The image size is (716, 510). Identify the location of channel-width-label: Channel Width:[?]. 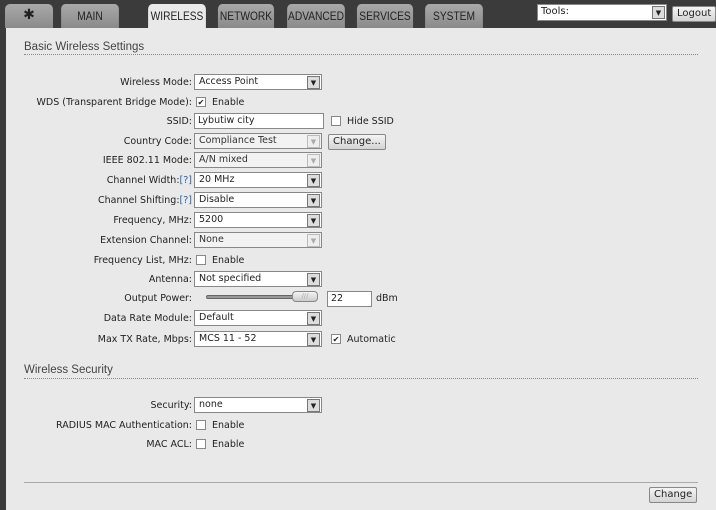
(149, 180).